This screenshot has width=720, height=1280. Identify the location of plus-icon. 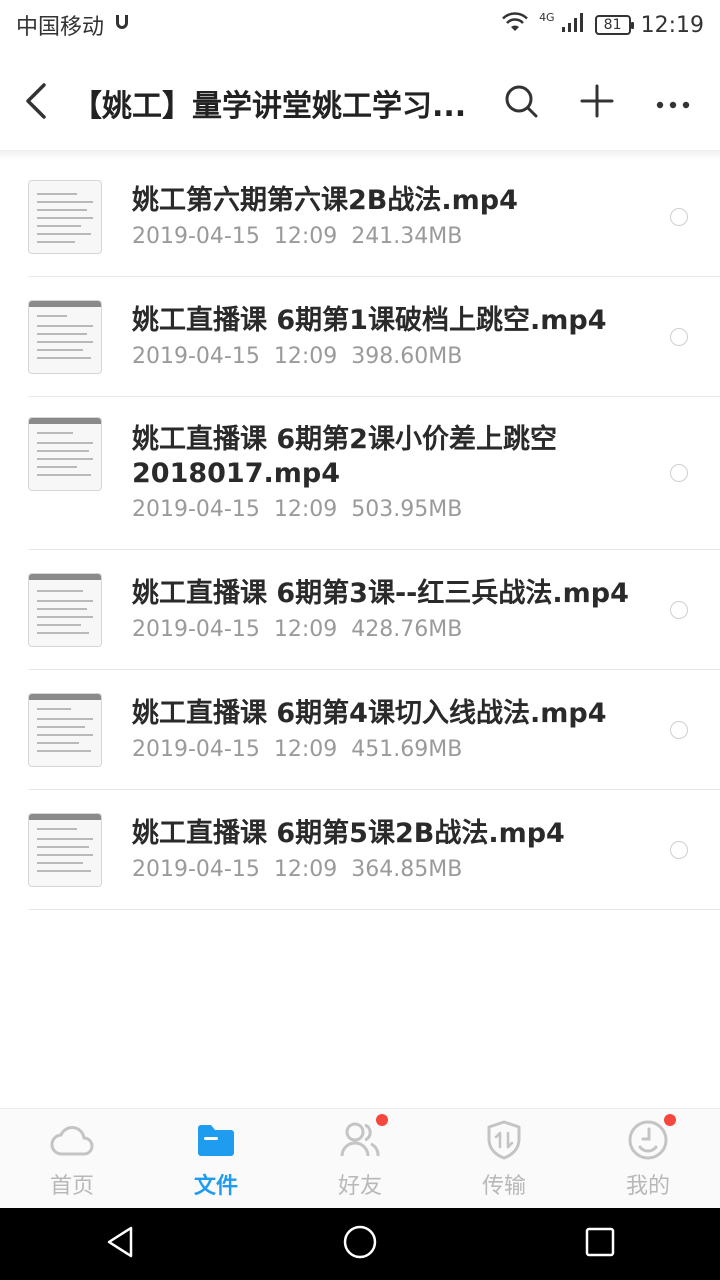
(597, 103).